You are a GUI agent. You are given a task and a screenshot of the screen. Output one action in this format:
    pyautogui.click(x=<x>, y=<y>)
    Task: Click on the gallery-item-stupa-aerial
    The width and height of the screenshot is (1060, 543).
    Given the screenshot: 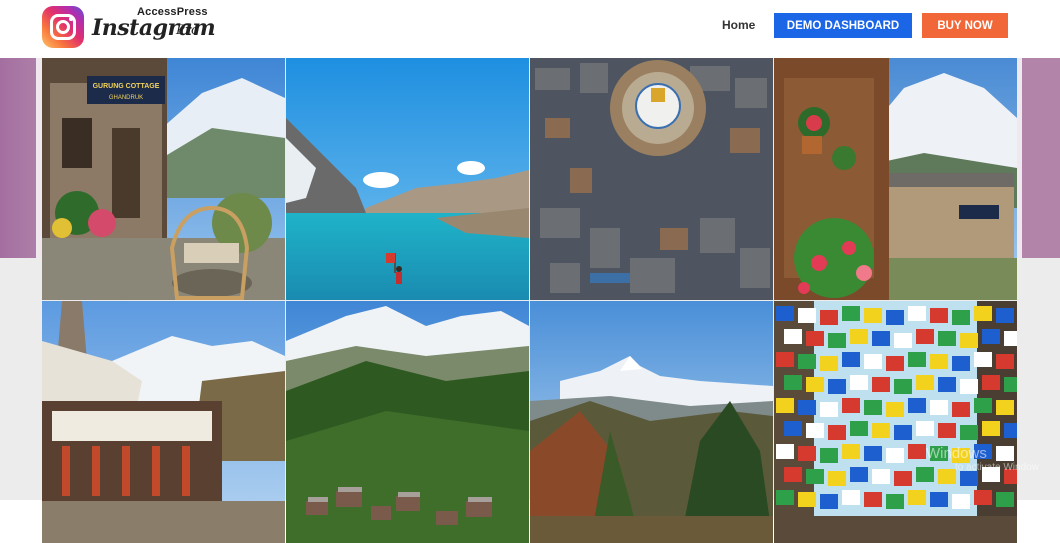 What is the action you would take?
    pyautogui.click(x=651, y=179)
    